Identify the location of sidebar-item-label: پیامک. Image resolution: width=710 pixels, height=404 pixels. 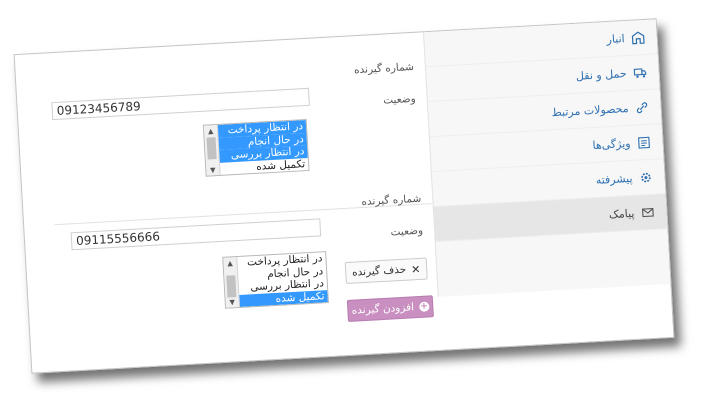
(621, 213).